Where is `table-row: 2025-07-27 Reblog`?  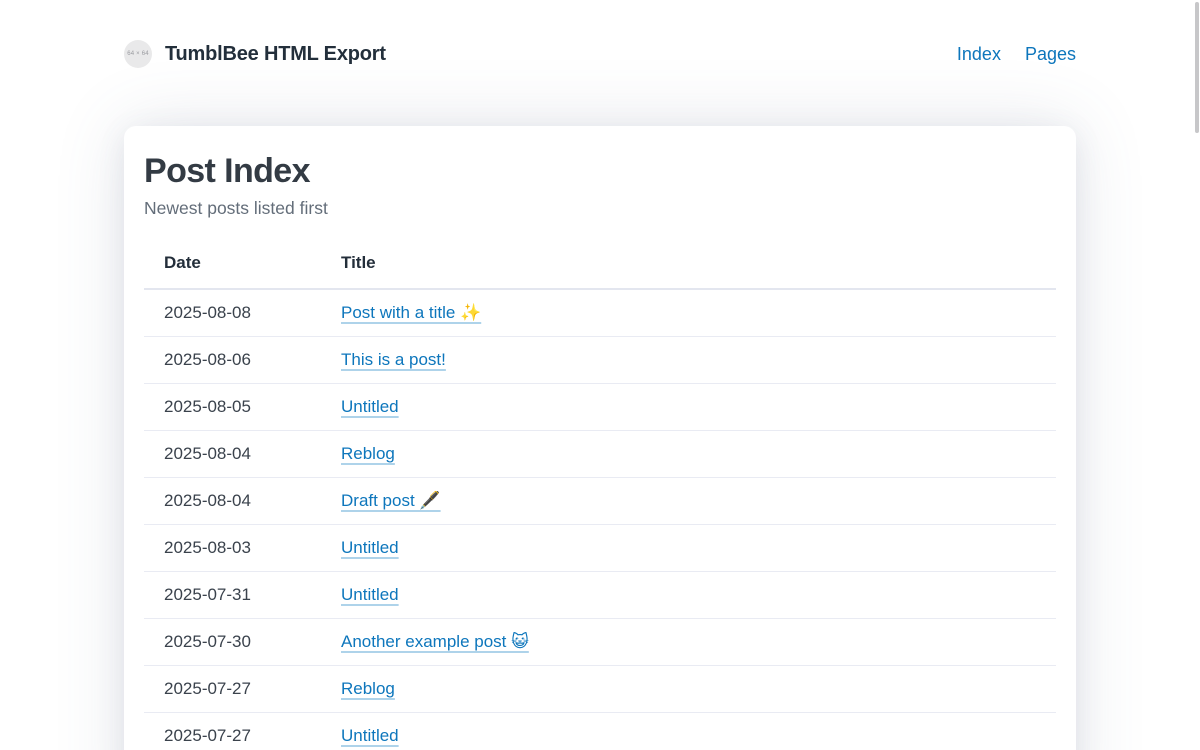
table-row: 2025-07-27 Reblog is located at coordinates (600, 689).